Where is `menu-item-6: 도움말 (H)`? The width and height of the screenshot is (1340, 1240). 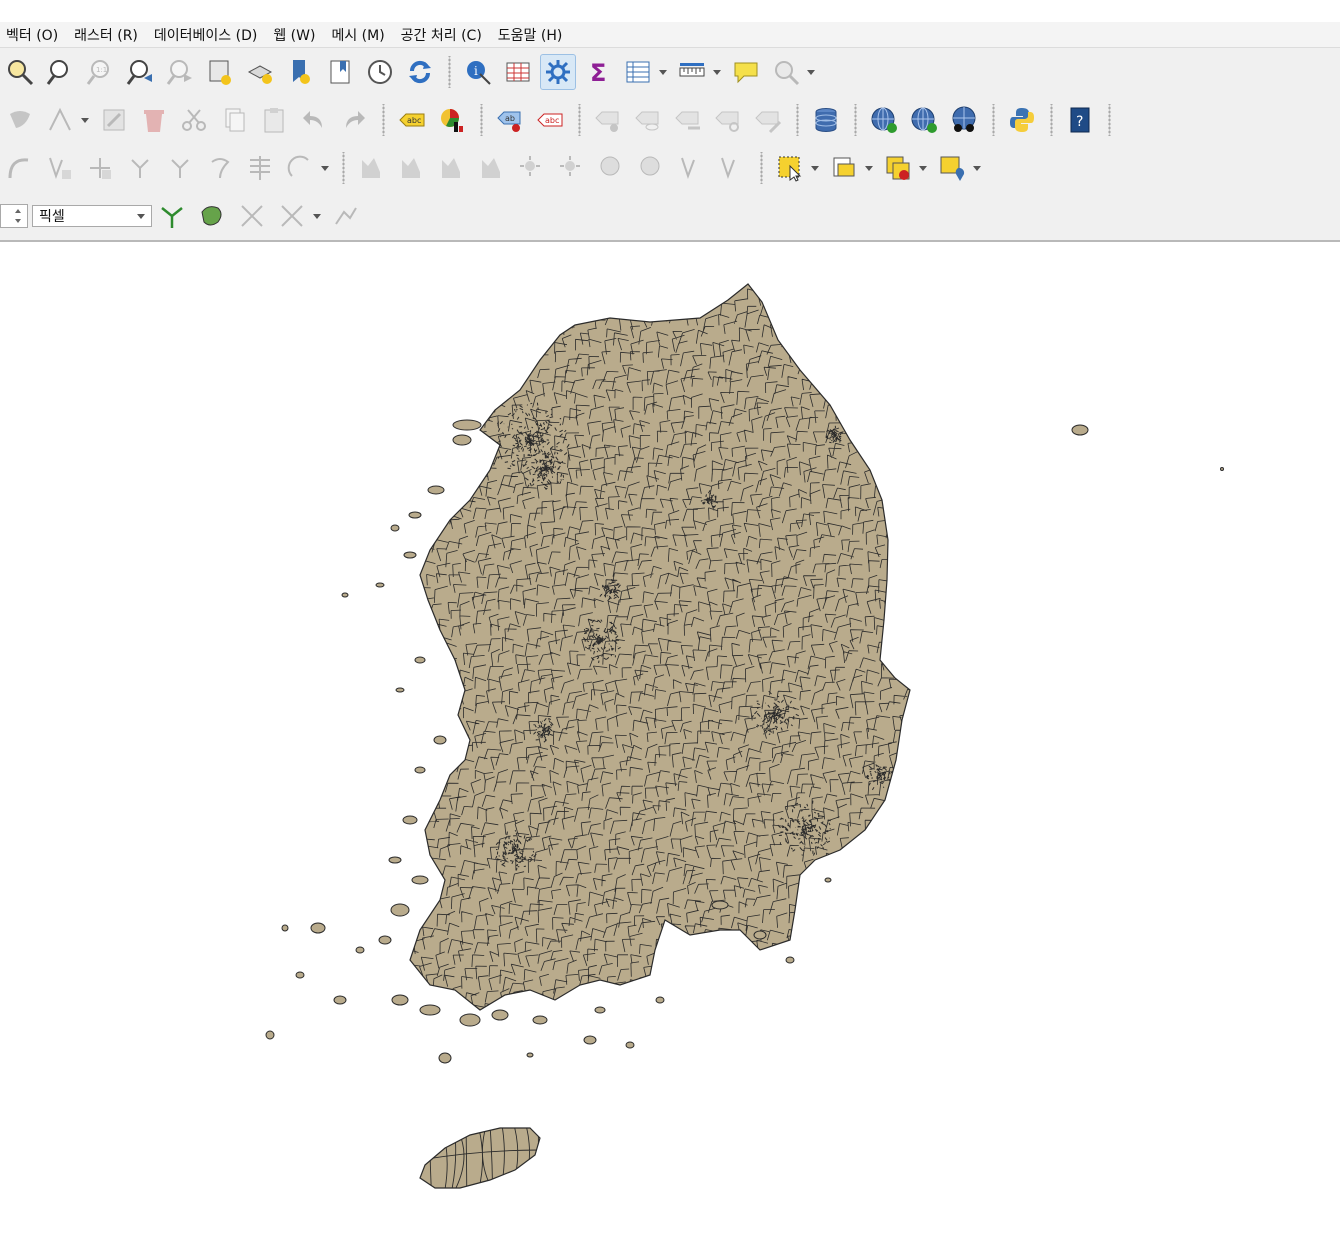 menu-item-6: 도움말 (H) is located at coordinates (530, 35).